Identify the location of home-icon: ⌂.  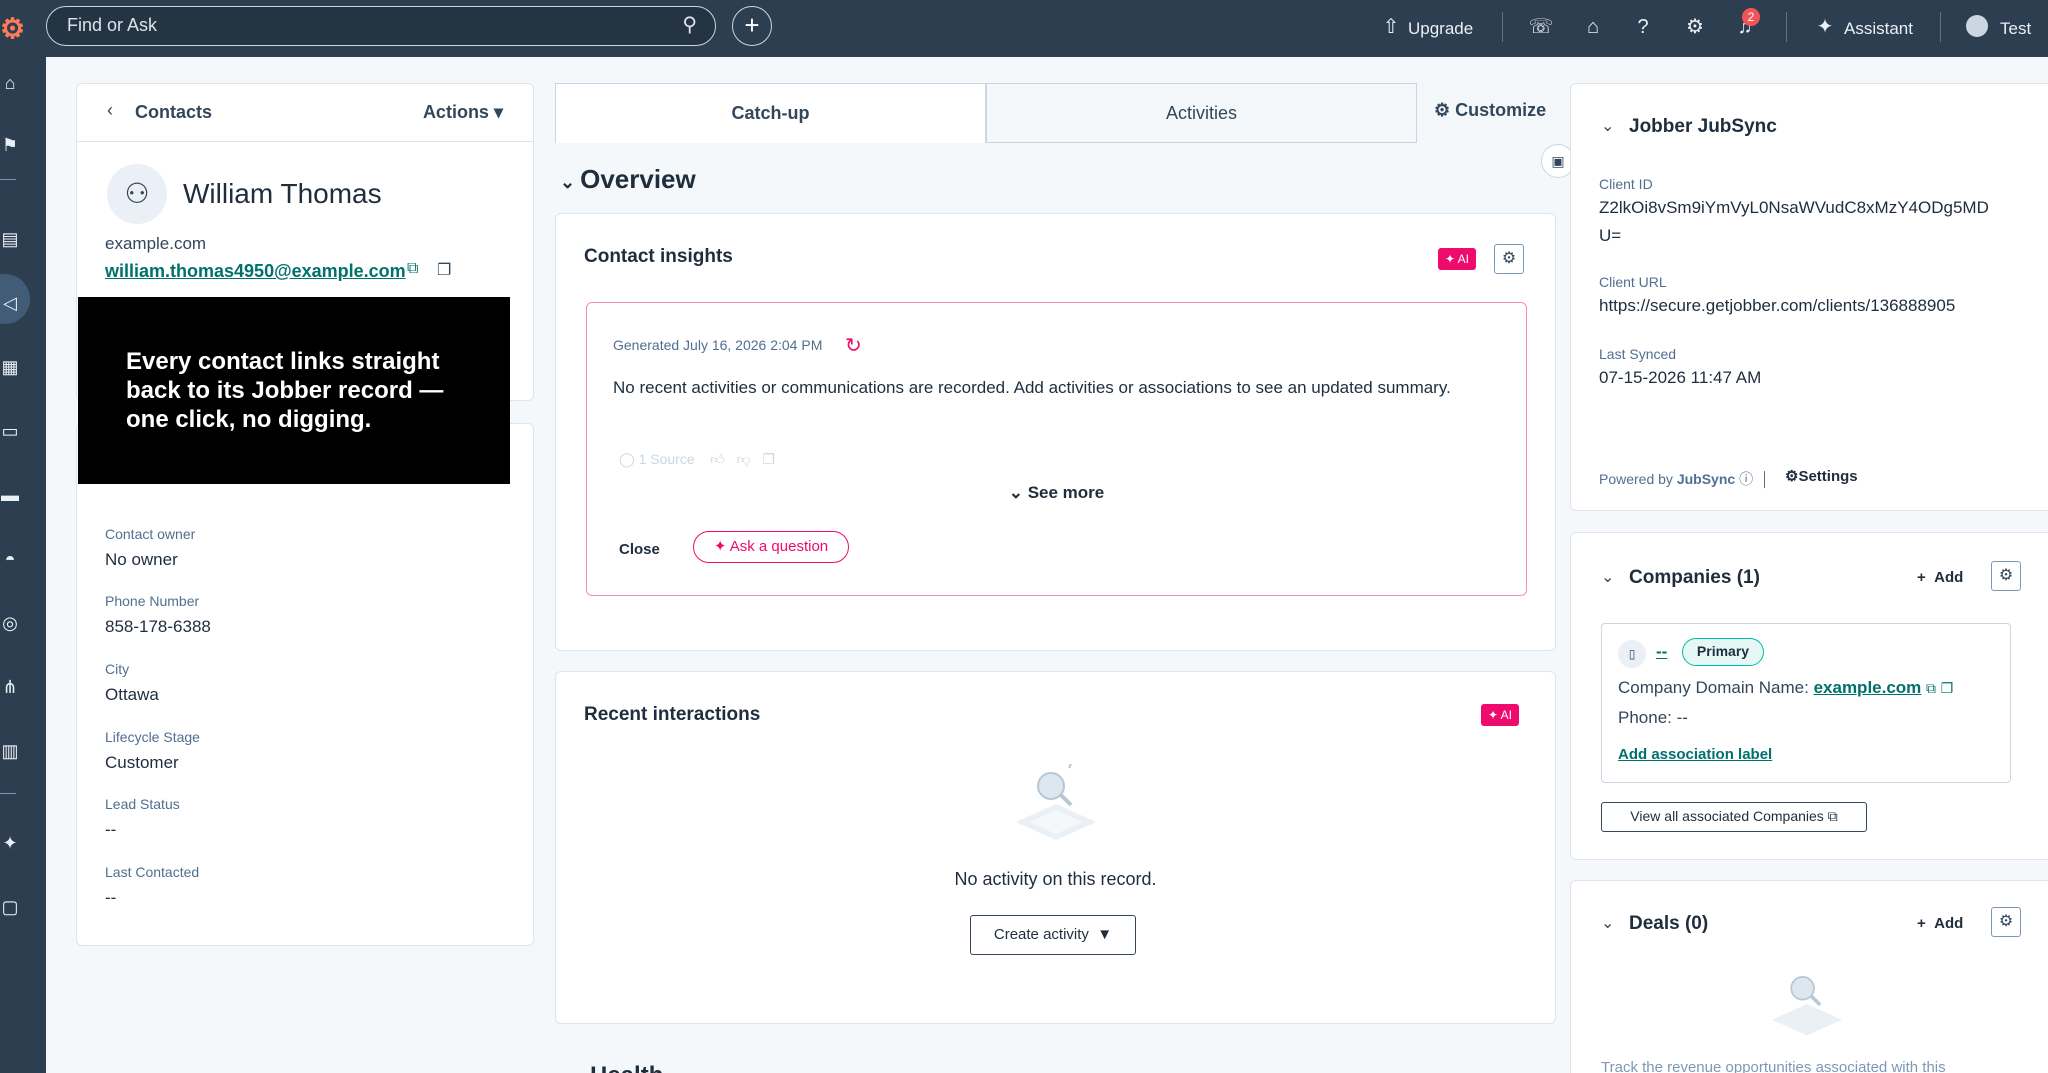
(10, 83).